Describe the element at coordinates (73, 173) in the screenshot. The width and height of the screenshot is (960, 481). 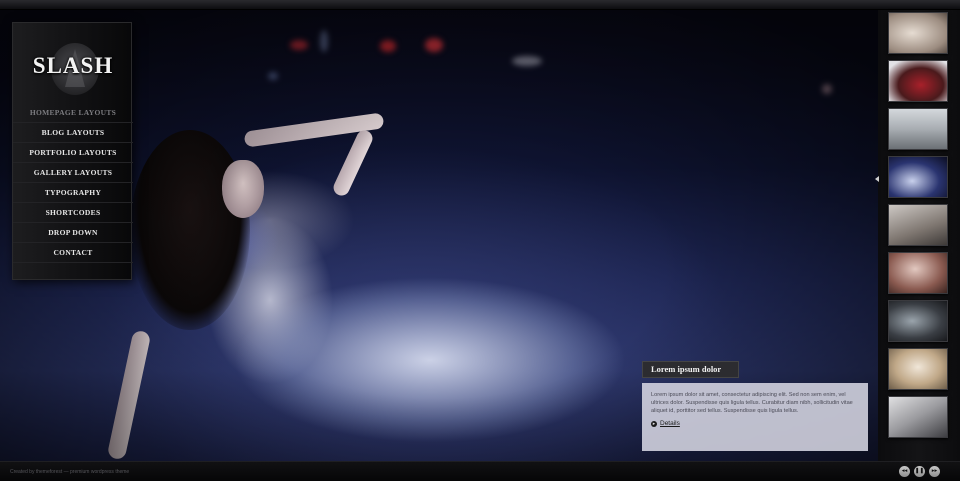
I see `nav-item-gallery-layouts: GALLERY LAYOUTS` at that location.